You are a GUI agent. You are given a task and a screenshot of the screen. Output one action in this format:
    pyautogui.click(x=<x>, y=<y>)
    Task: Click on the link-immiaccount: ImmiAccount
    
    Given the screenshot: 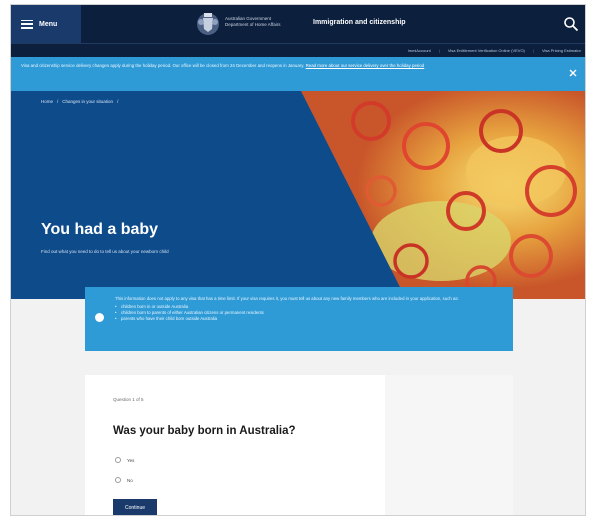 What is the action you would take?
    pyautogui.click(x=419, y=50)
    